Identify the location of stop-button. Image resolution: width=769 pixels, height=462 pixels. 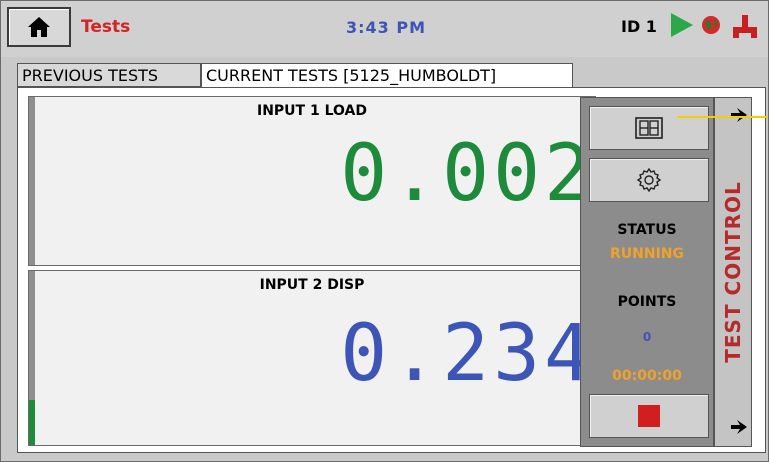
(649, 416).